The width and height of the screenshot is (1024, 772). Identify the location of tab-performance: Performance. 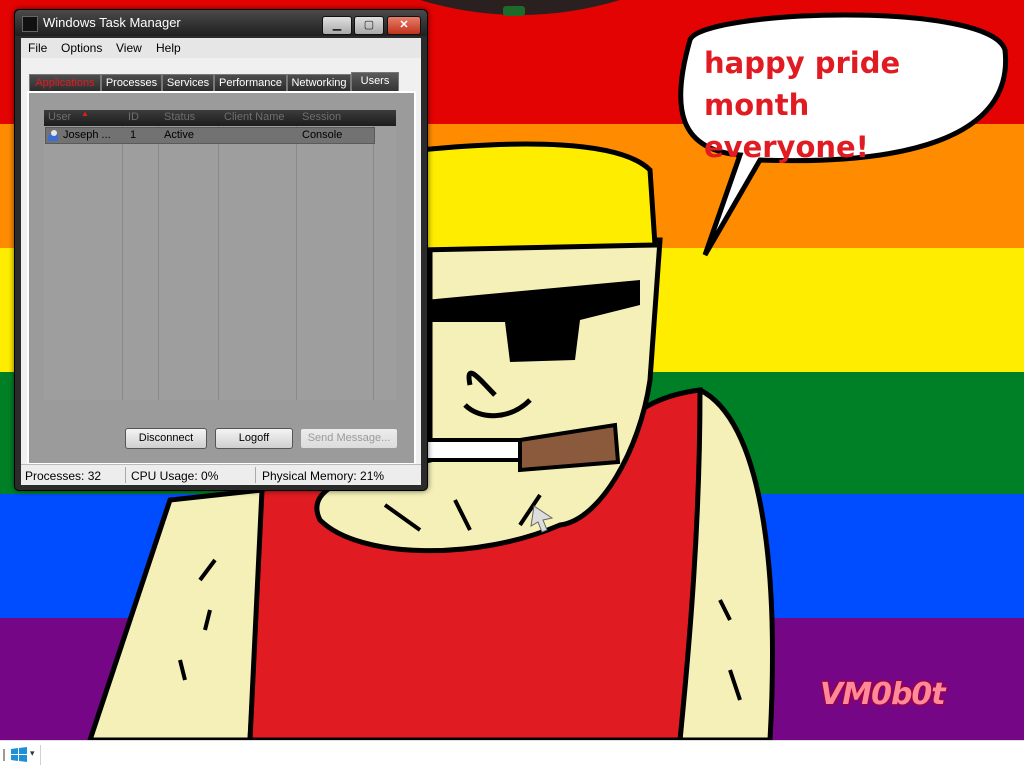
(250, 83).